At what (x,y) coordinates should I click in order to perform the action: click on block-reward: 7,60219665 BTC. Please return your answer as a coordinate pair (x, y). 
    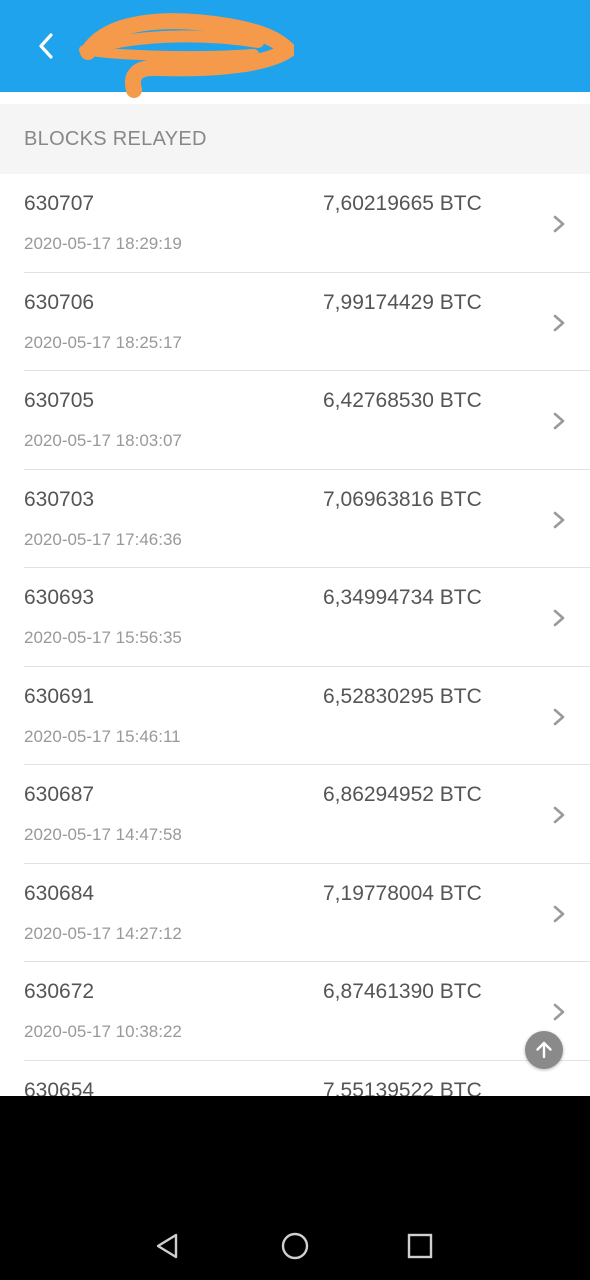
    Looking at the image, I should click on (402, 203).